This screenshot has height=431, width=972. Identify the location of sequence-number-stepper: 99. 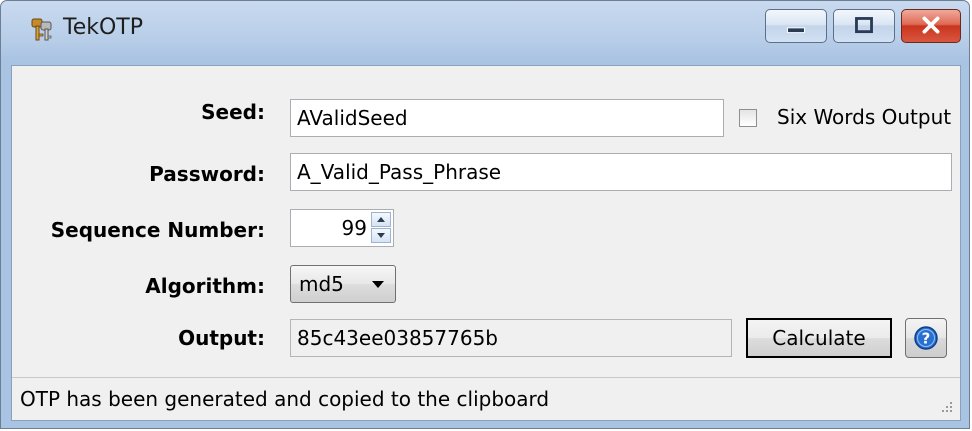
(342, 228).